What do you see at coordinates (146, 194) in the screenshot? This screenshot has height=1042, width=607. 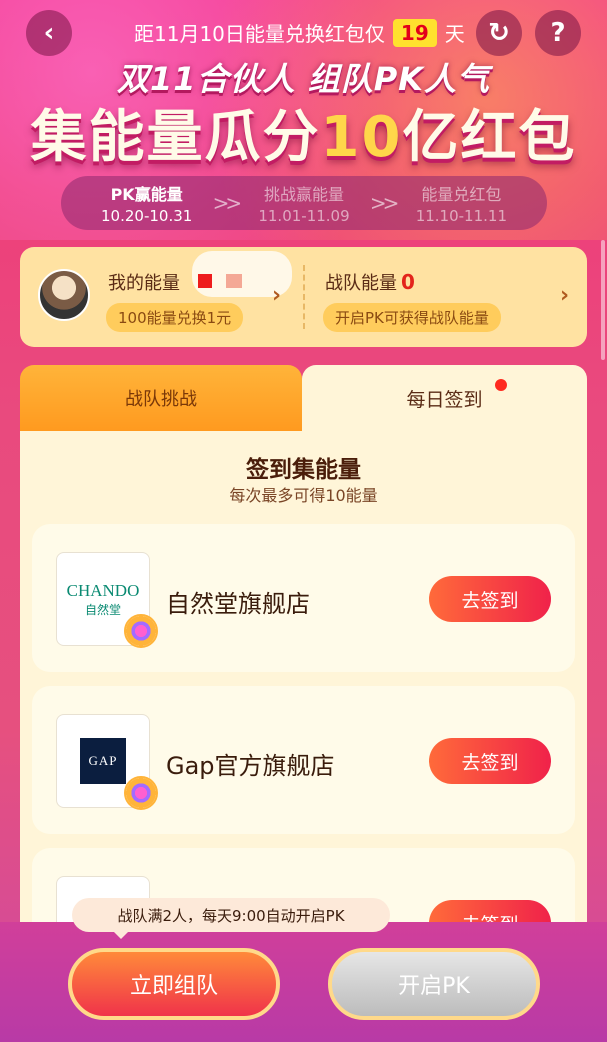 I see `stage-name: PK赢能量` at bounding box center [146, 194].